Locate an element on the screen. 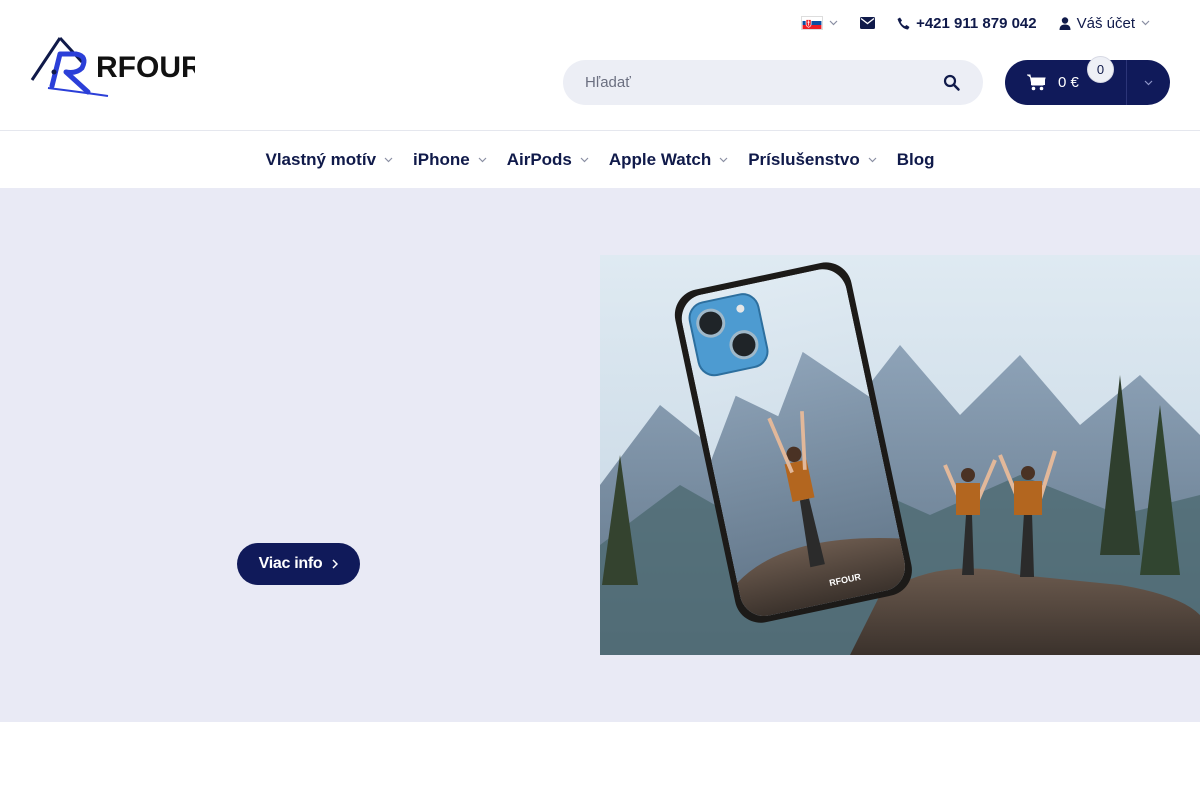  envelope-icon is located at coordinates (868, 23).